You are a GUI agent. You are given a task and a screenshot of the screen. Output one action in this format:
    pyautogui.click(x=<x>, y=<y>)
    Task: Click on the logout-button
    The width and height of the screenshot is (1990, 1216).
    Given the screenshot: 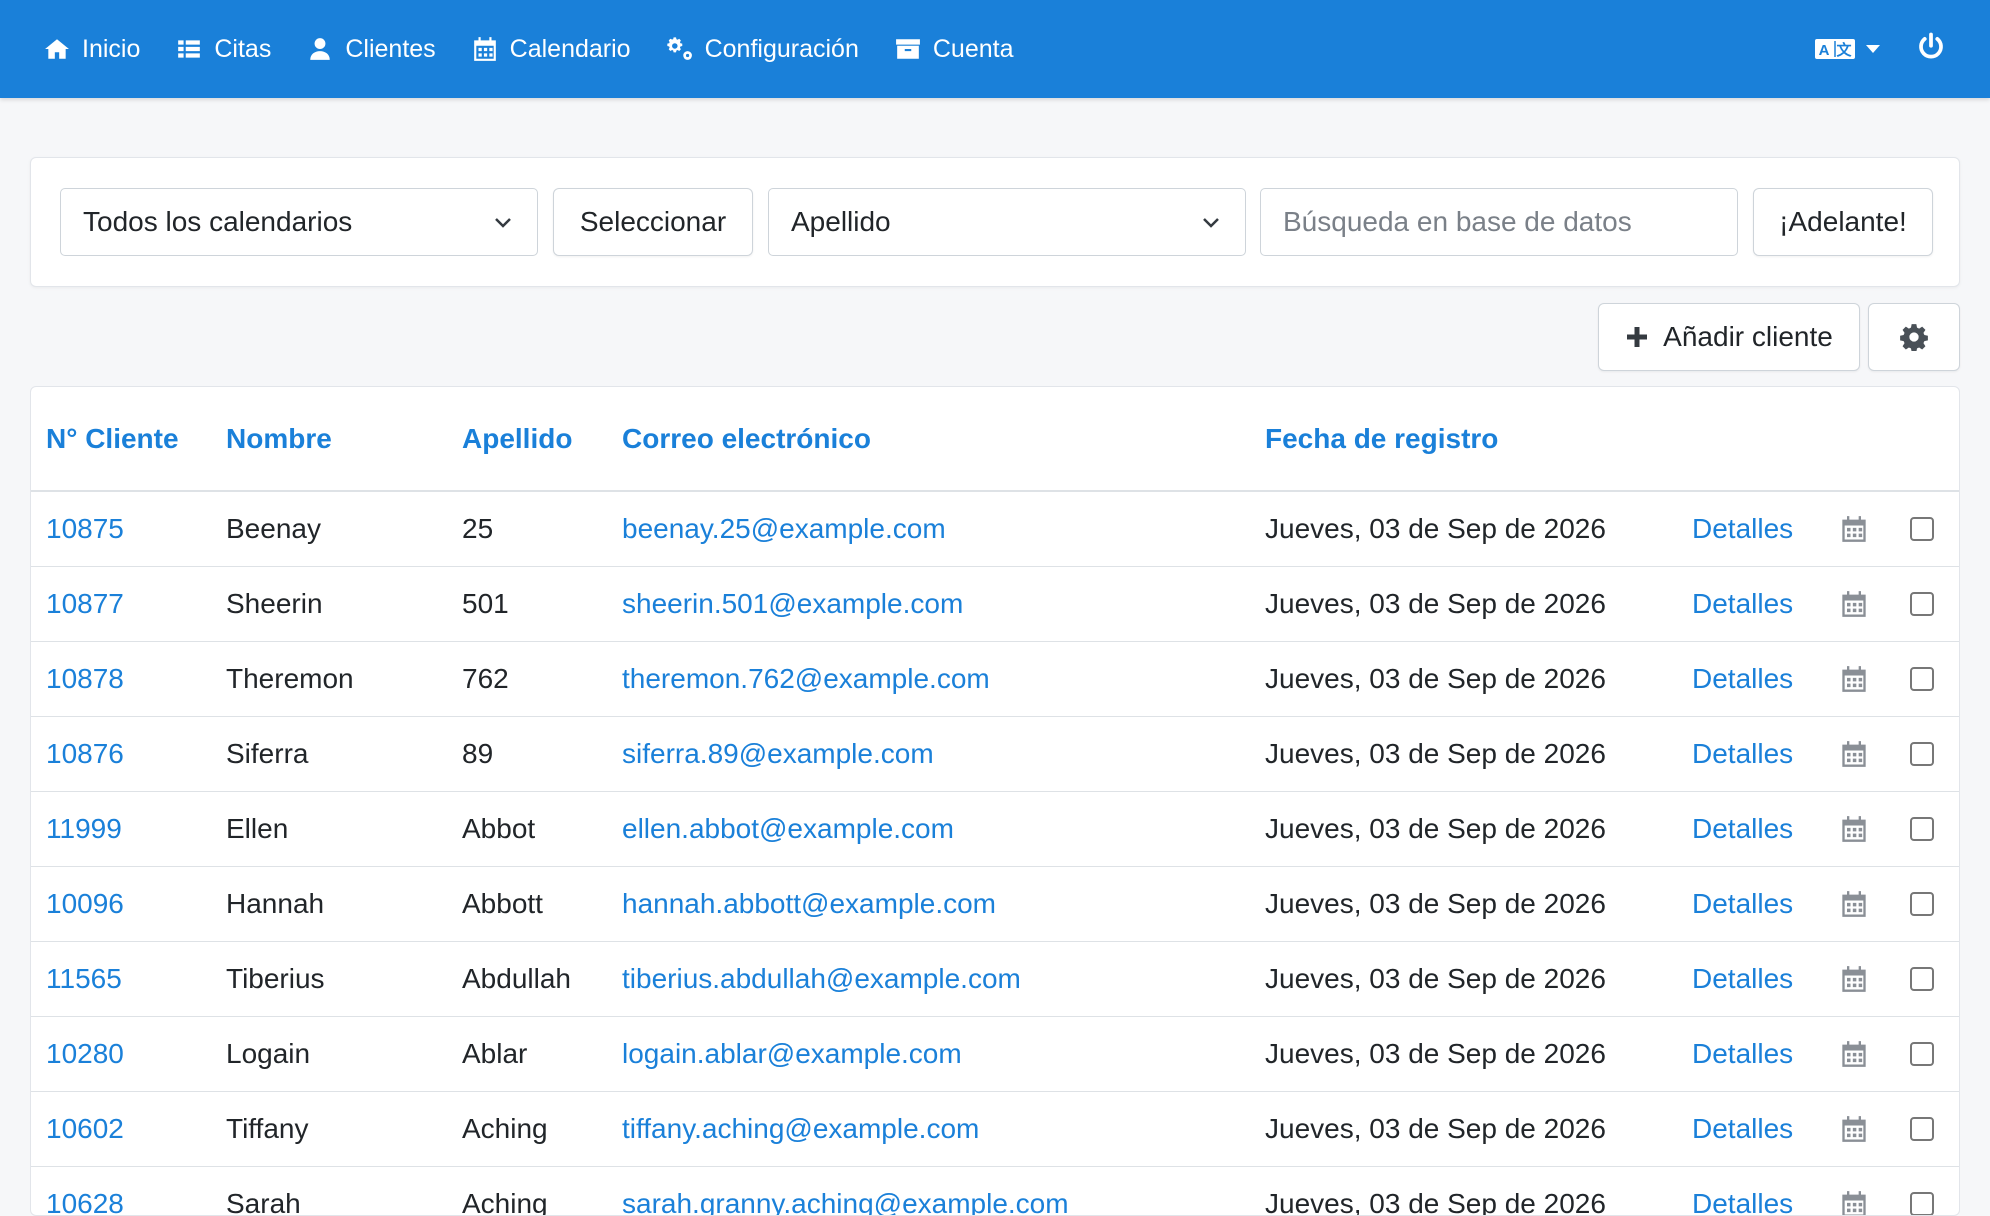 What is the action you would take?
    pyautogui.click(x=1931, y=49)
    